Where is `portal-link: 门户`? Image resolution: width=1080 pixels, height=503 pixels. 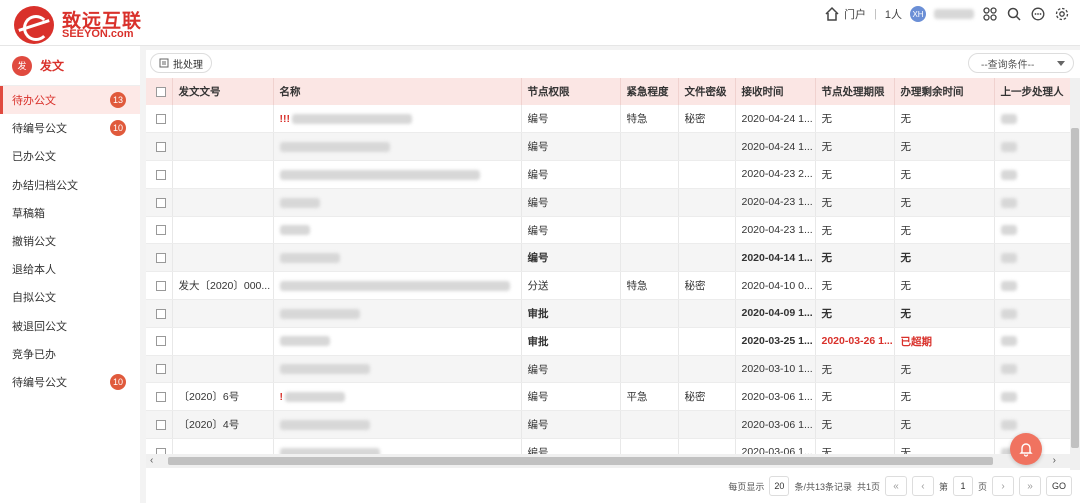
portal-link: 门户 is located at coordinates (845, 14).